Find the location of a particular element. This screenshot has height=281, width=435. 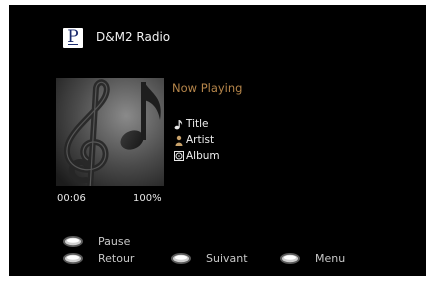

hint-menu-label: Menu is located at coordinates (330, 258).